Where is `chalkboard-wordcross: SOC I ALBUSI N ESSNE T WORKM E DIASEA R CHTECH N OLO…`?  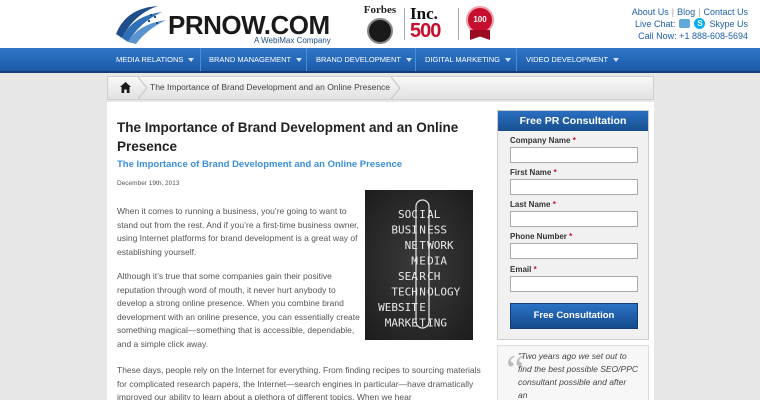 chalkboard-wordcross: SOC I ALBUSI N ESSNE T WORKM E DIASEA R CHTECH N OLO… is located at coordinates (419, 264).